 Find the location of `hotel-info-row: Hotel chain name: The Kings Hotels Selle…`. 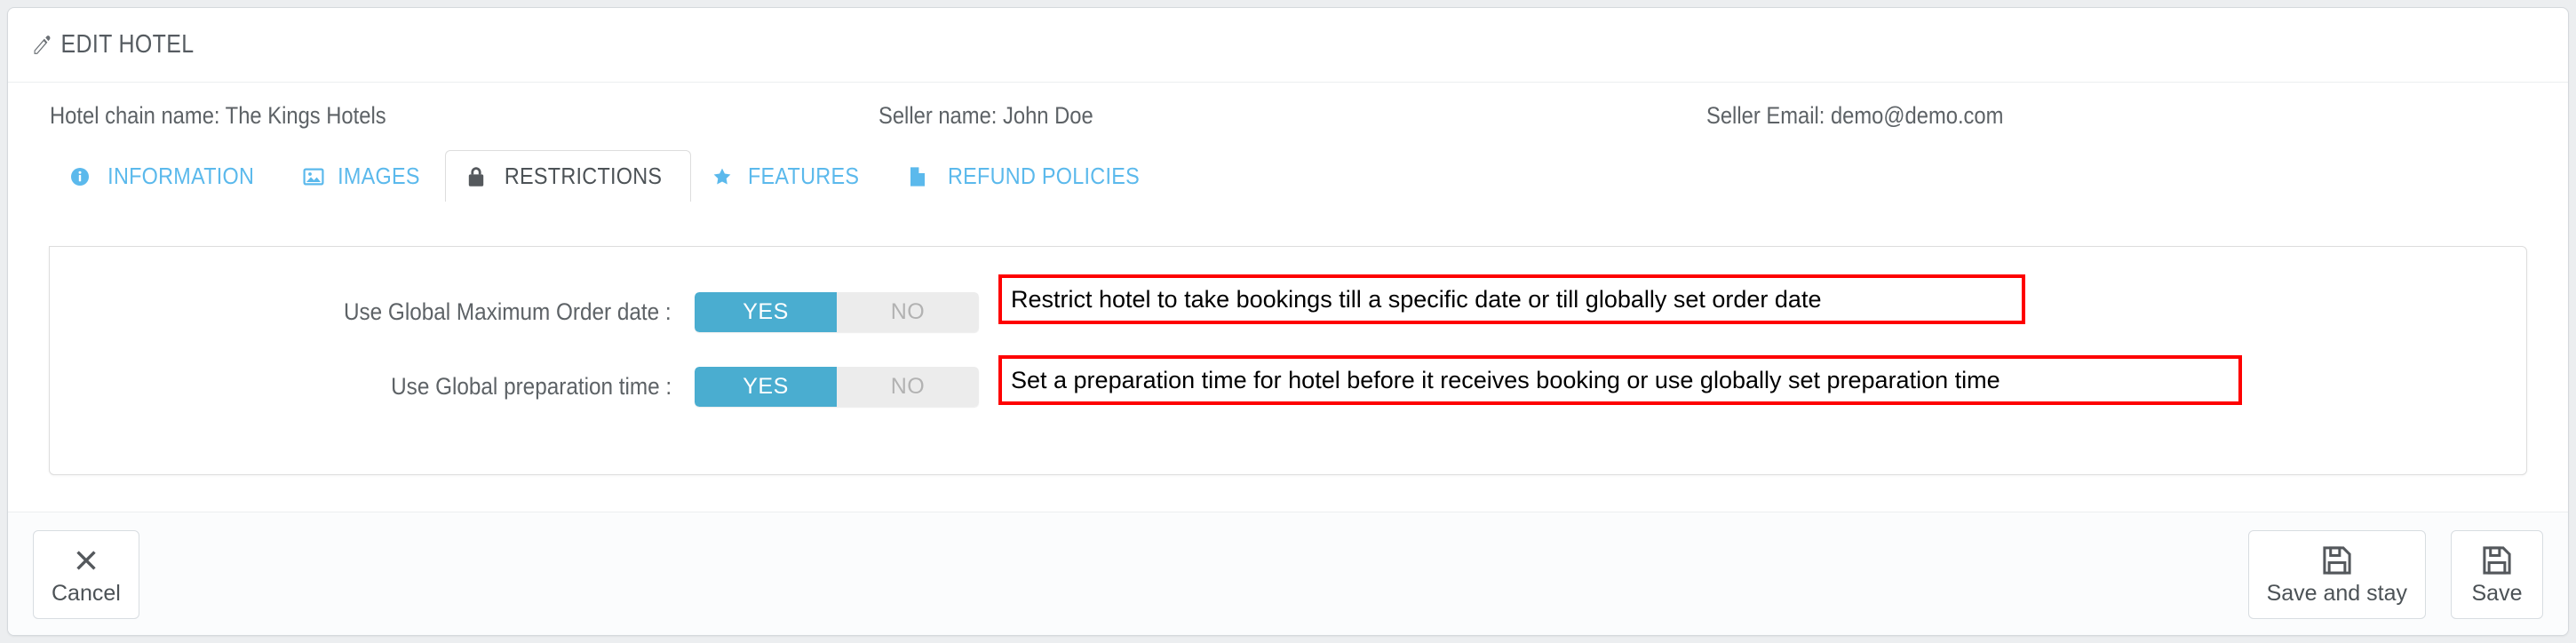

hotel-info-row: Hotel chain name: The Kings Hotels Selle… is located at coordinates (1288, 116).